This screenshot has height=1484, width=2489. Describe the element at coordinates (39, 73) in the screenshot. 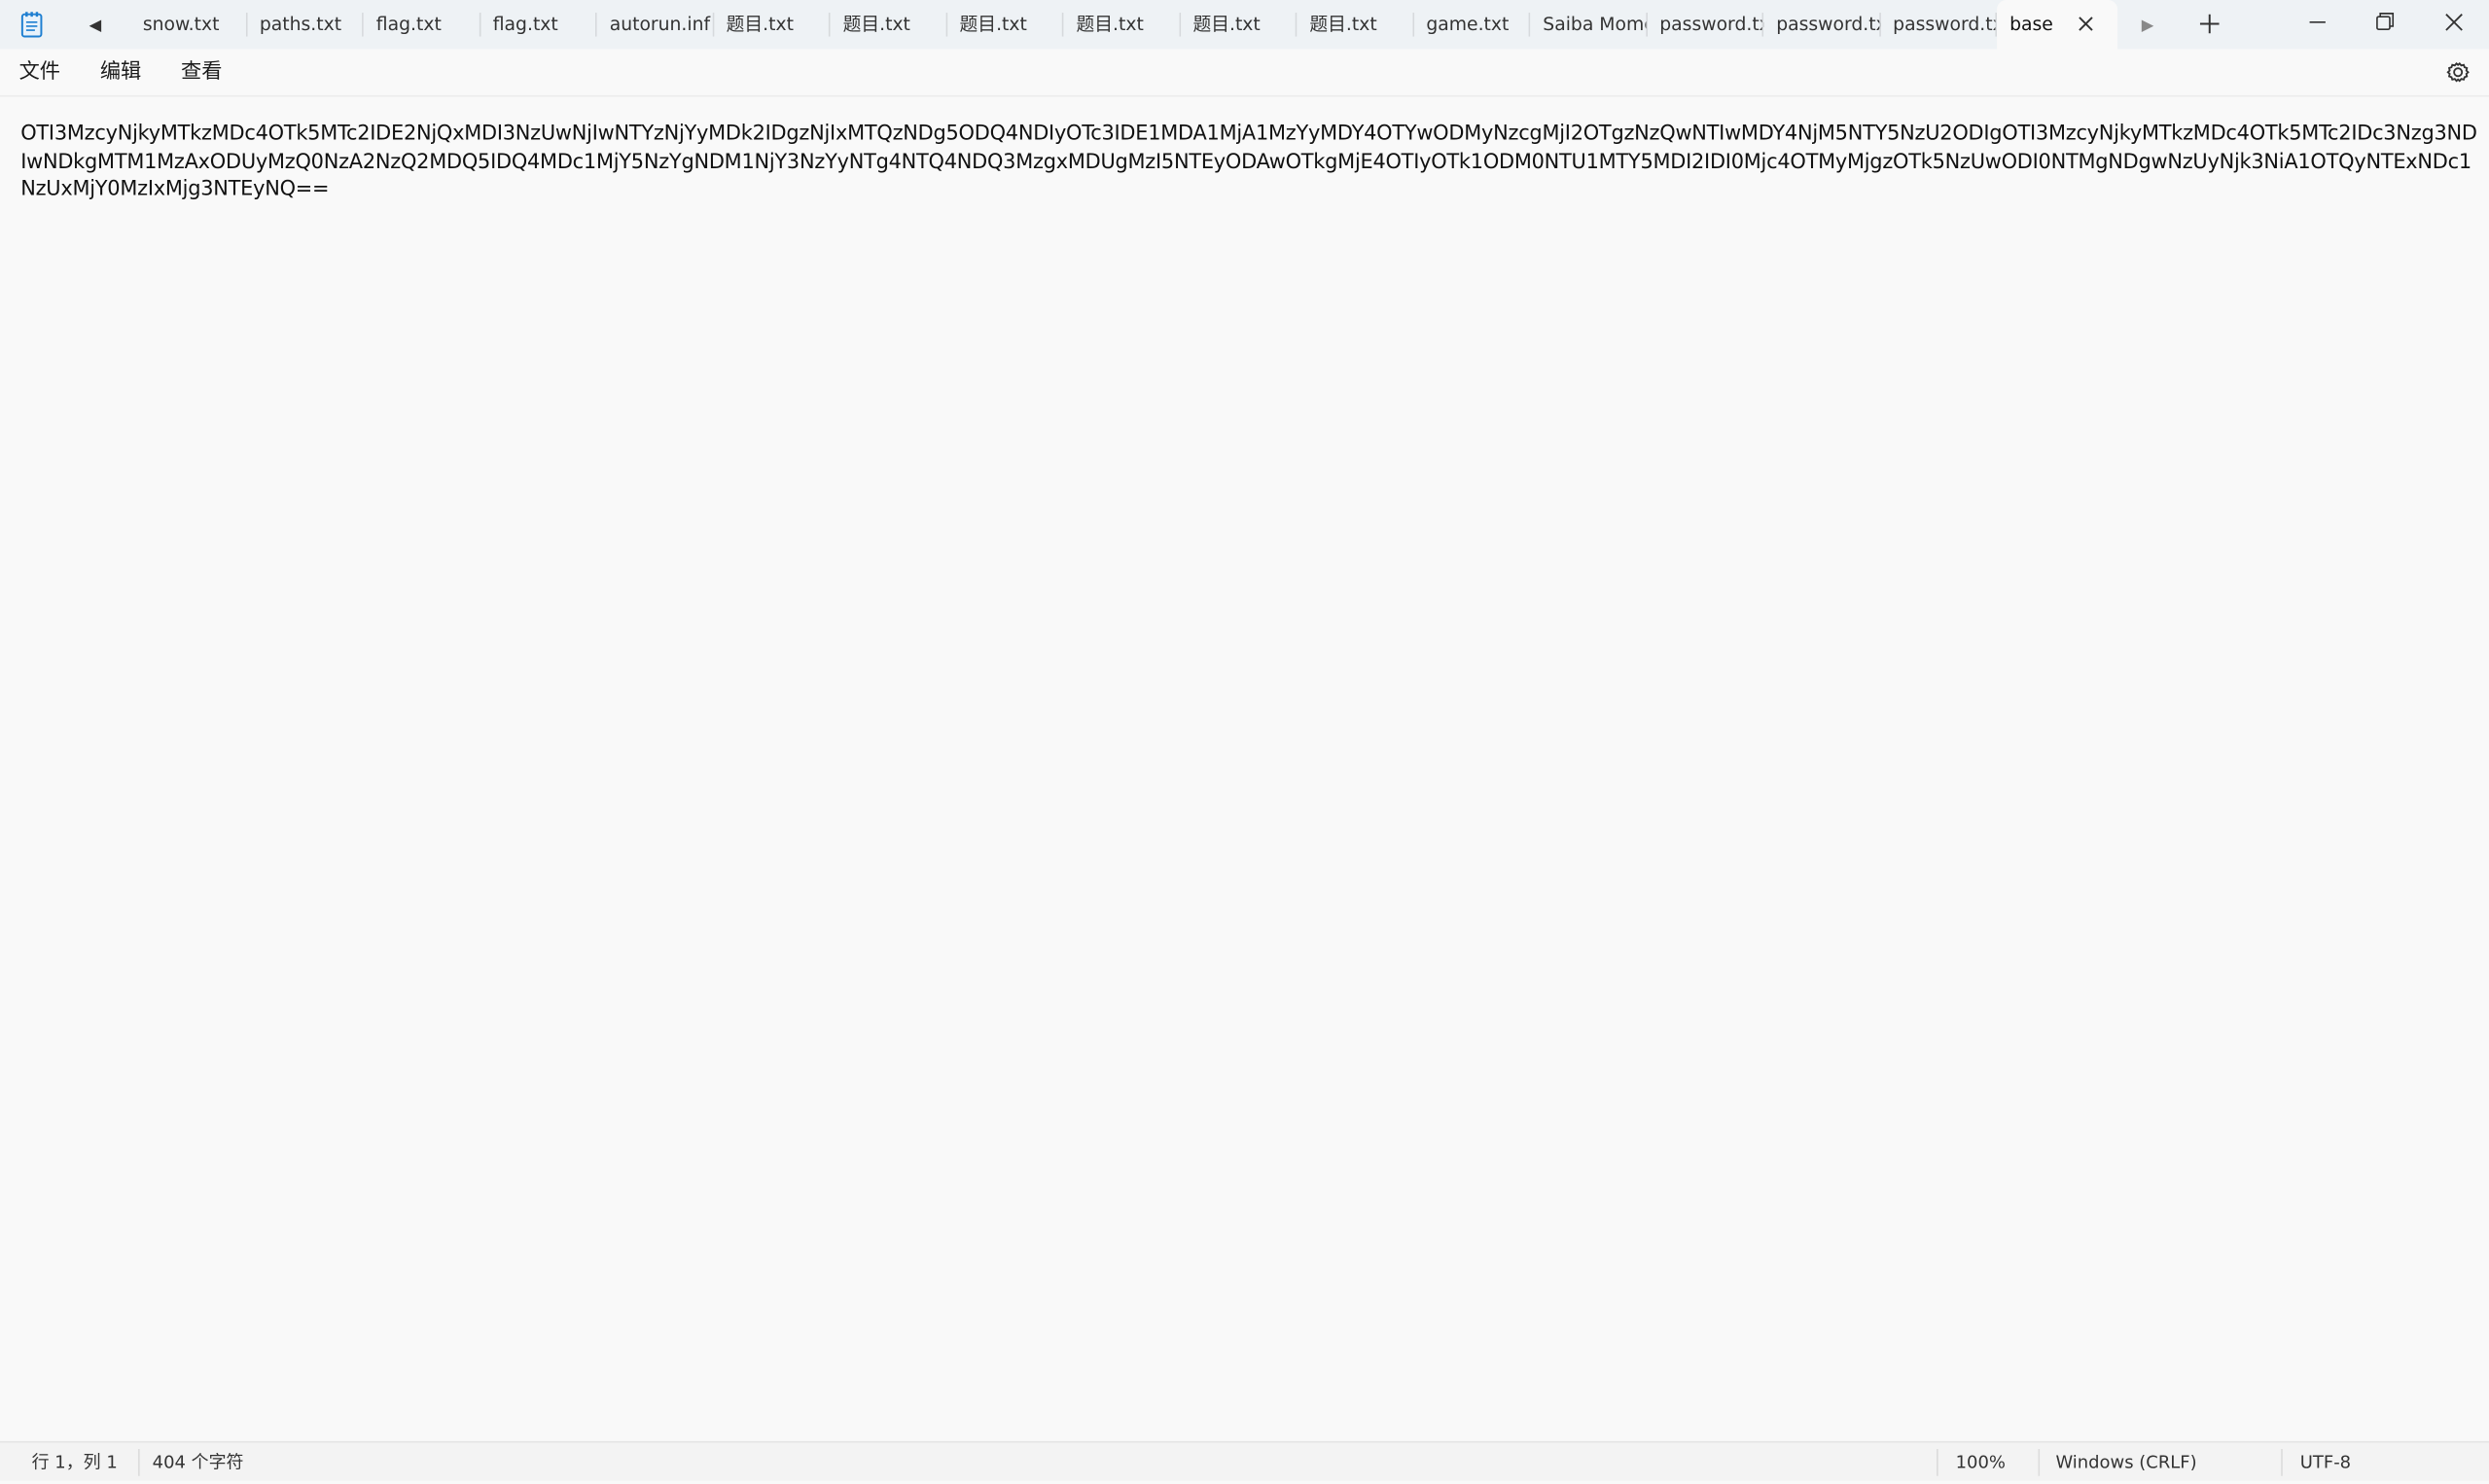

I see `menu-file: 文件` at that location.